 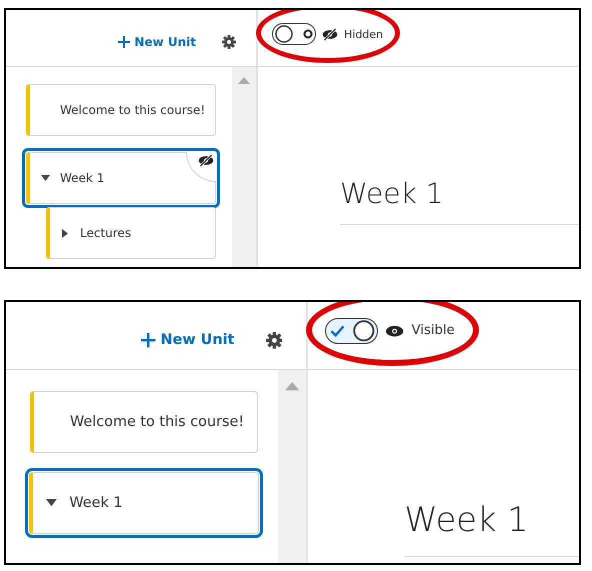 I want to click on visibility-label: Visible, so click(x=433, y=330).